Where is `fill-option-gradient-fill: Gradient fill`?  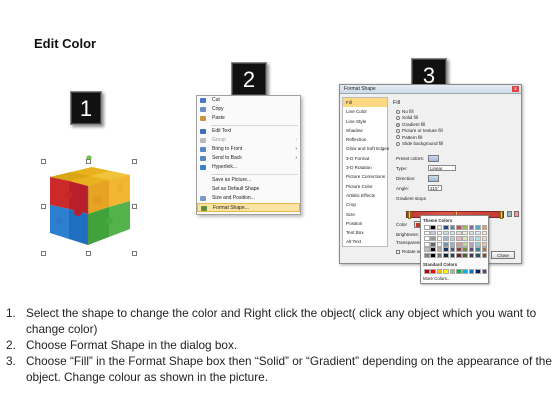
fill-option-gradient-fill: Gradient fill is located at coordinates (410, 125).